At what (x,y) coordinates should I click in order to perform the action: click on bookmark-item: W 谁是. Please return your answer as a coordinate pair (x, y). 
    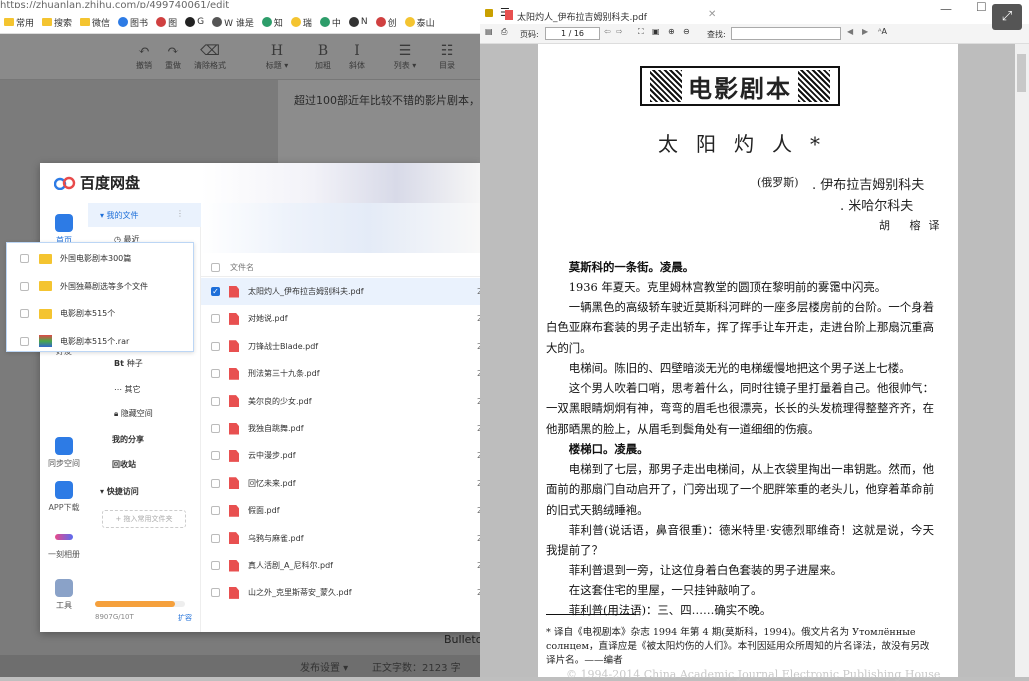
    Looking at the image, I should click on (233, 22).